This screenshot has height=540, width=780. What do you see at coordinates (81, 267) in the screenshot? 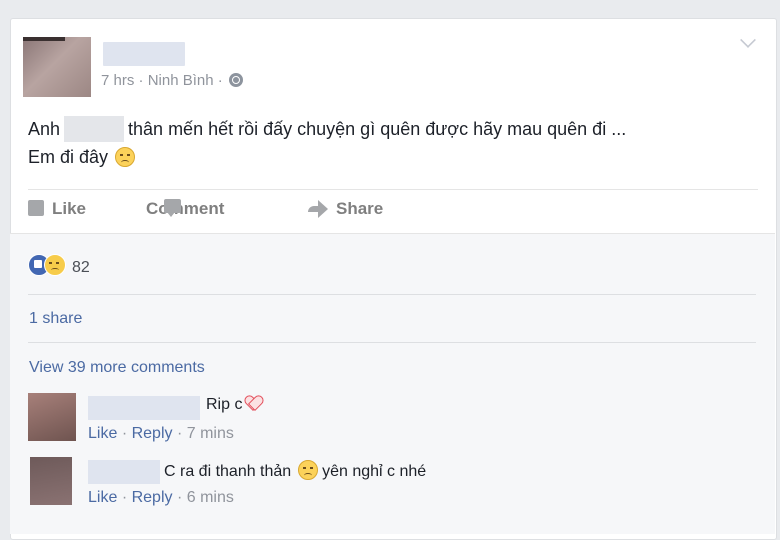
I see `reaction-count: 82` at bounding box center [81, 267].